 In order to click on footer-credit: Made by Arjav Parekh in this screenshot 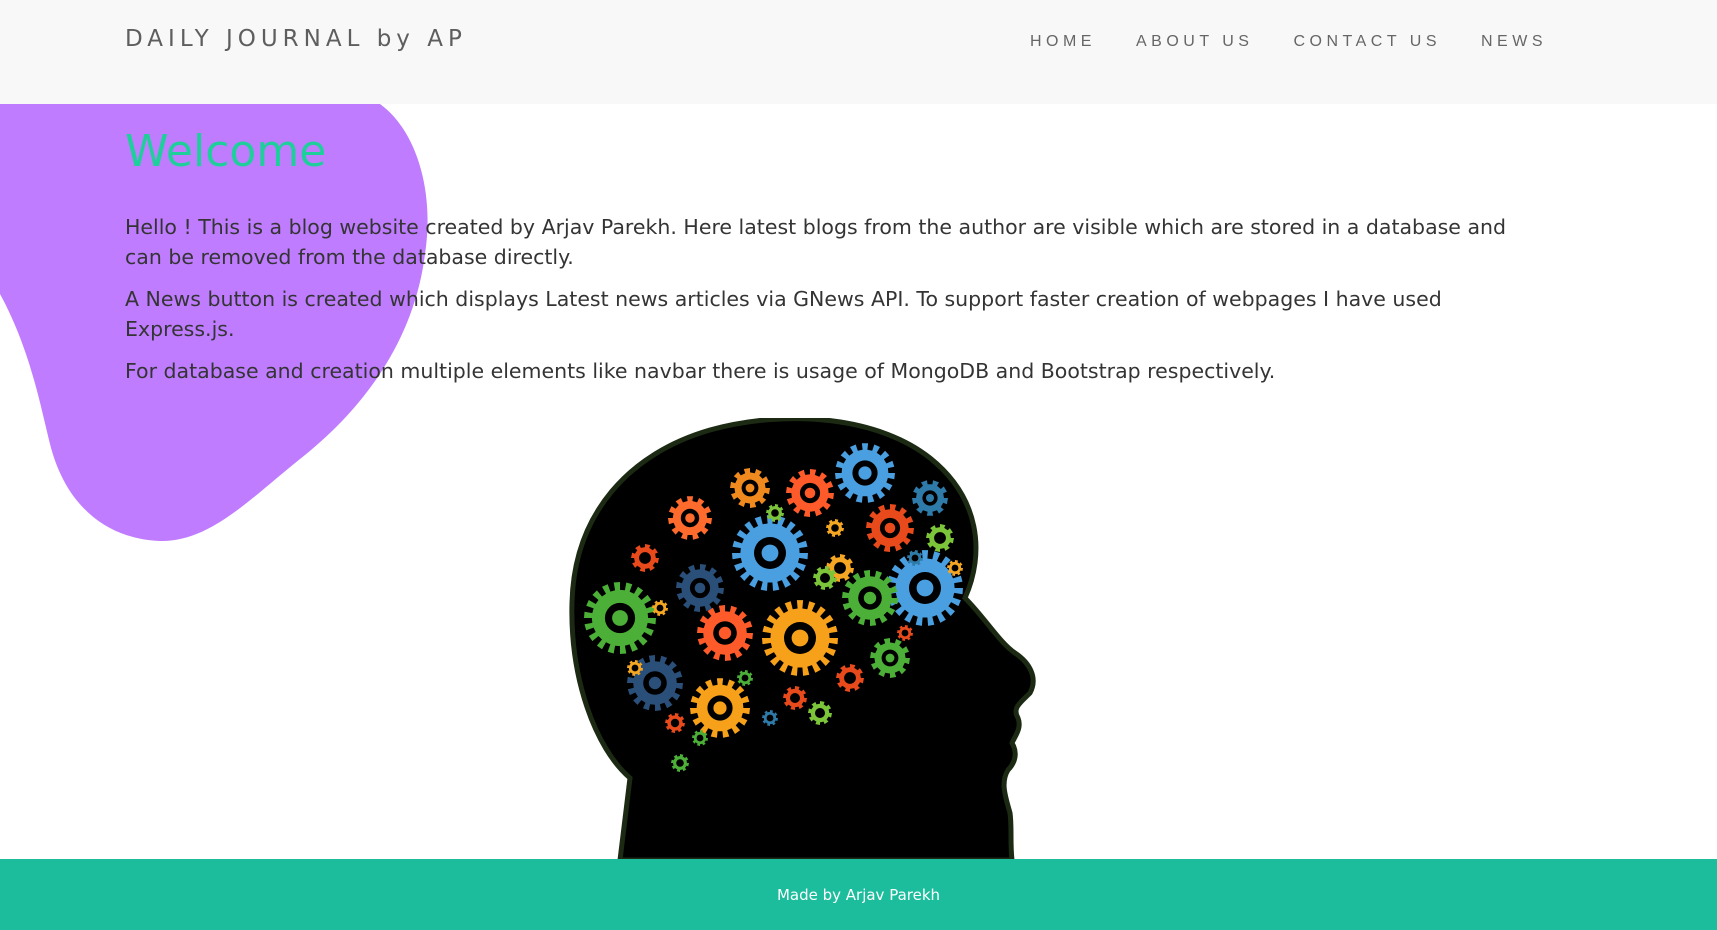, I will do `click(858, 894)`.